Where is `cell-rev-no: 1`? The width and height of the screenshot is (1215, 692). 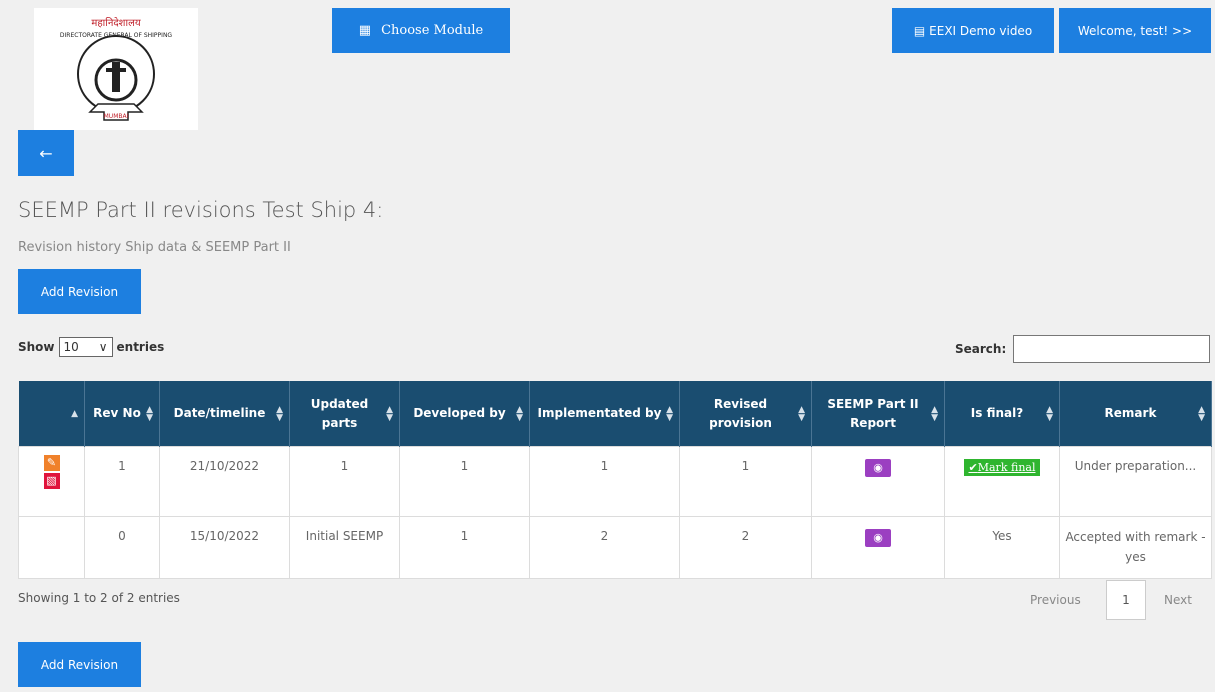 cell-rev-no: 1 is located at coordinates (122, 481).